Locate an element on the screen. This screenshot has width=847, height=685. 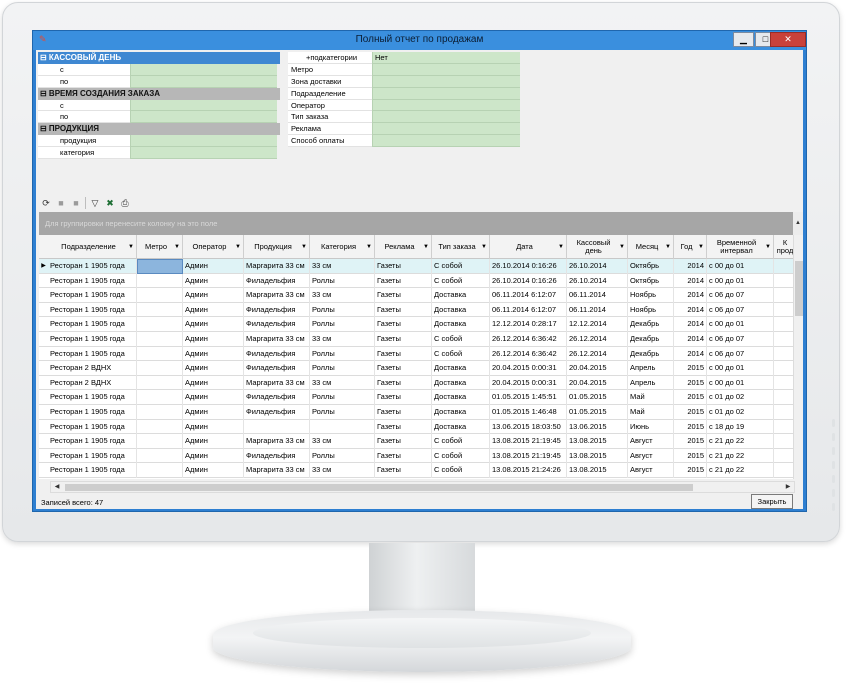
print-icon: ⎙ is located at coordinates (125, 203).